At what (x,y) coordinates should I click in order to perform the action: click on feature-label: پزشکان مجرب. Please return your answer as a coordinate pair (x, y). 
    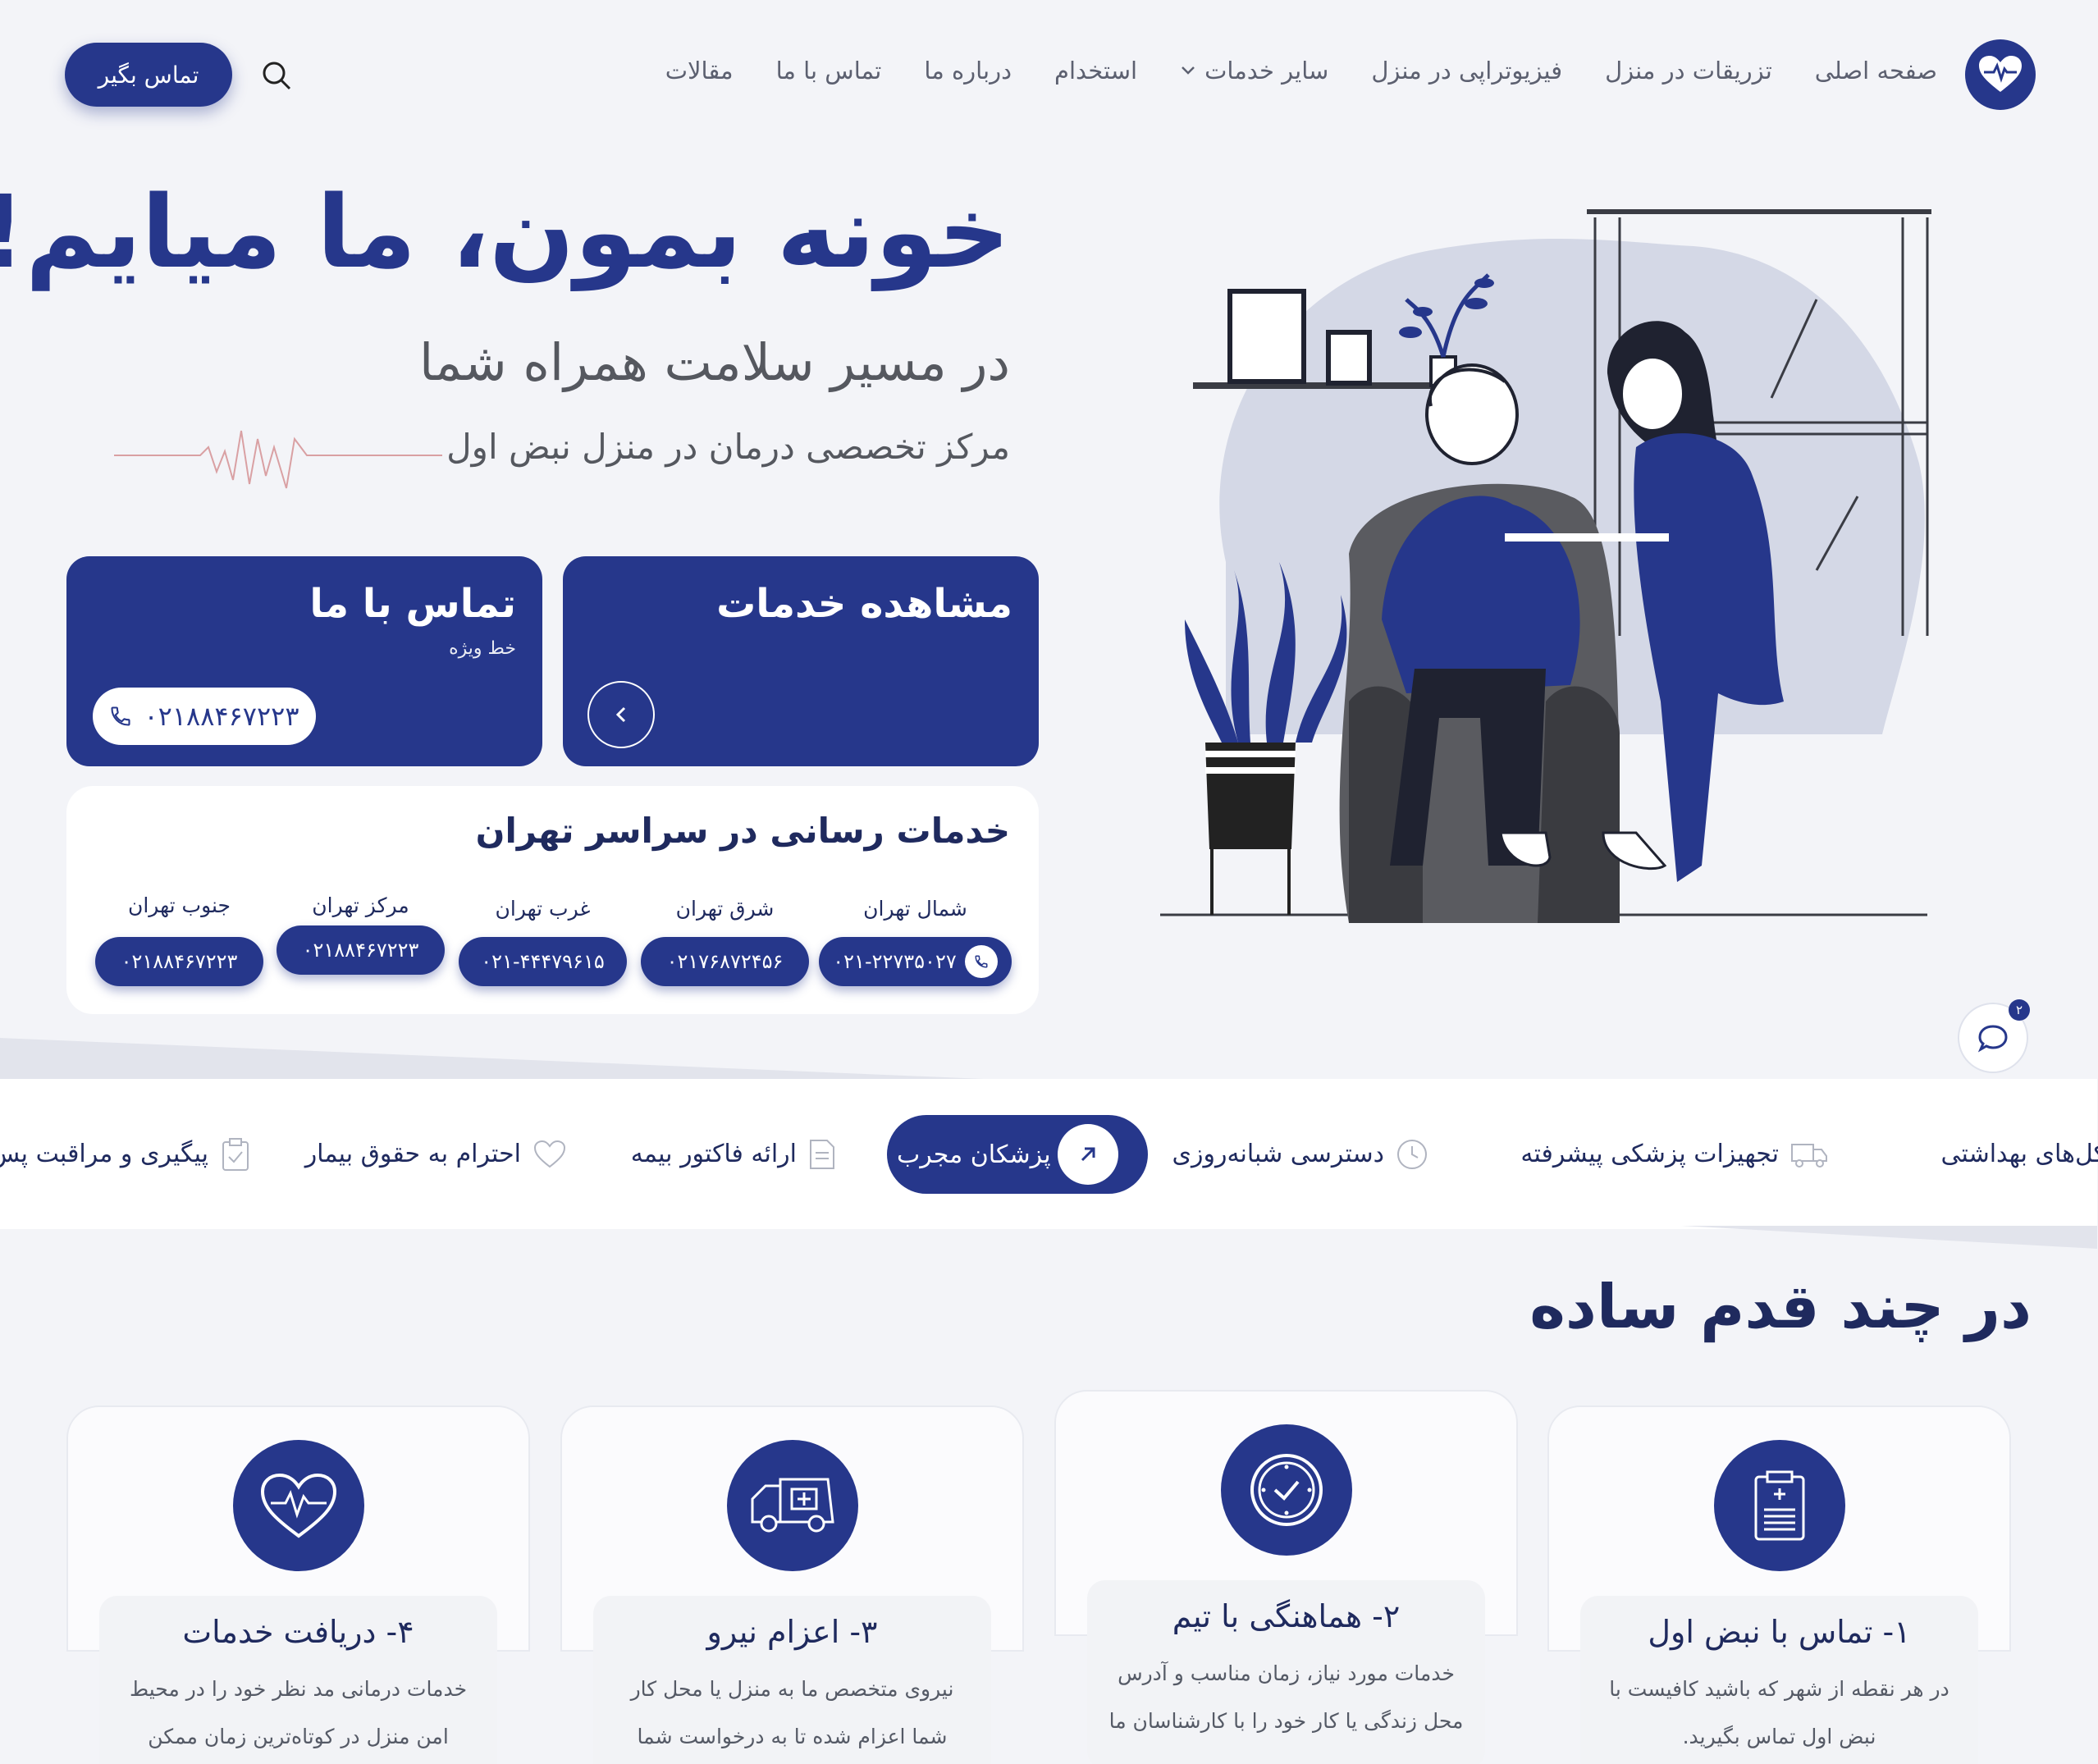
    Looking at the image, I should click on (975, 1154).